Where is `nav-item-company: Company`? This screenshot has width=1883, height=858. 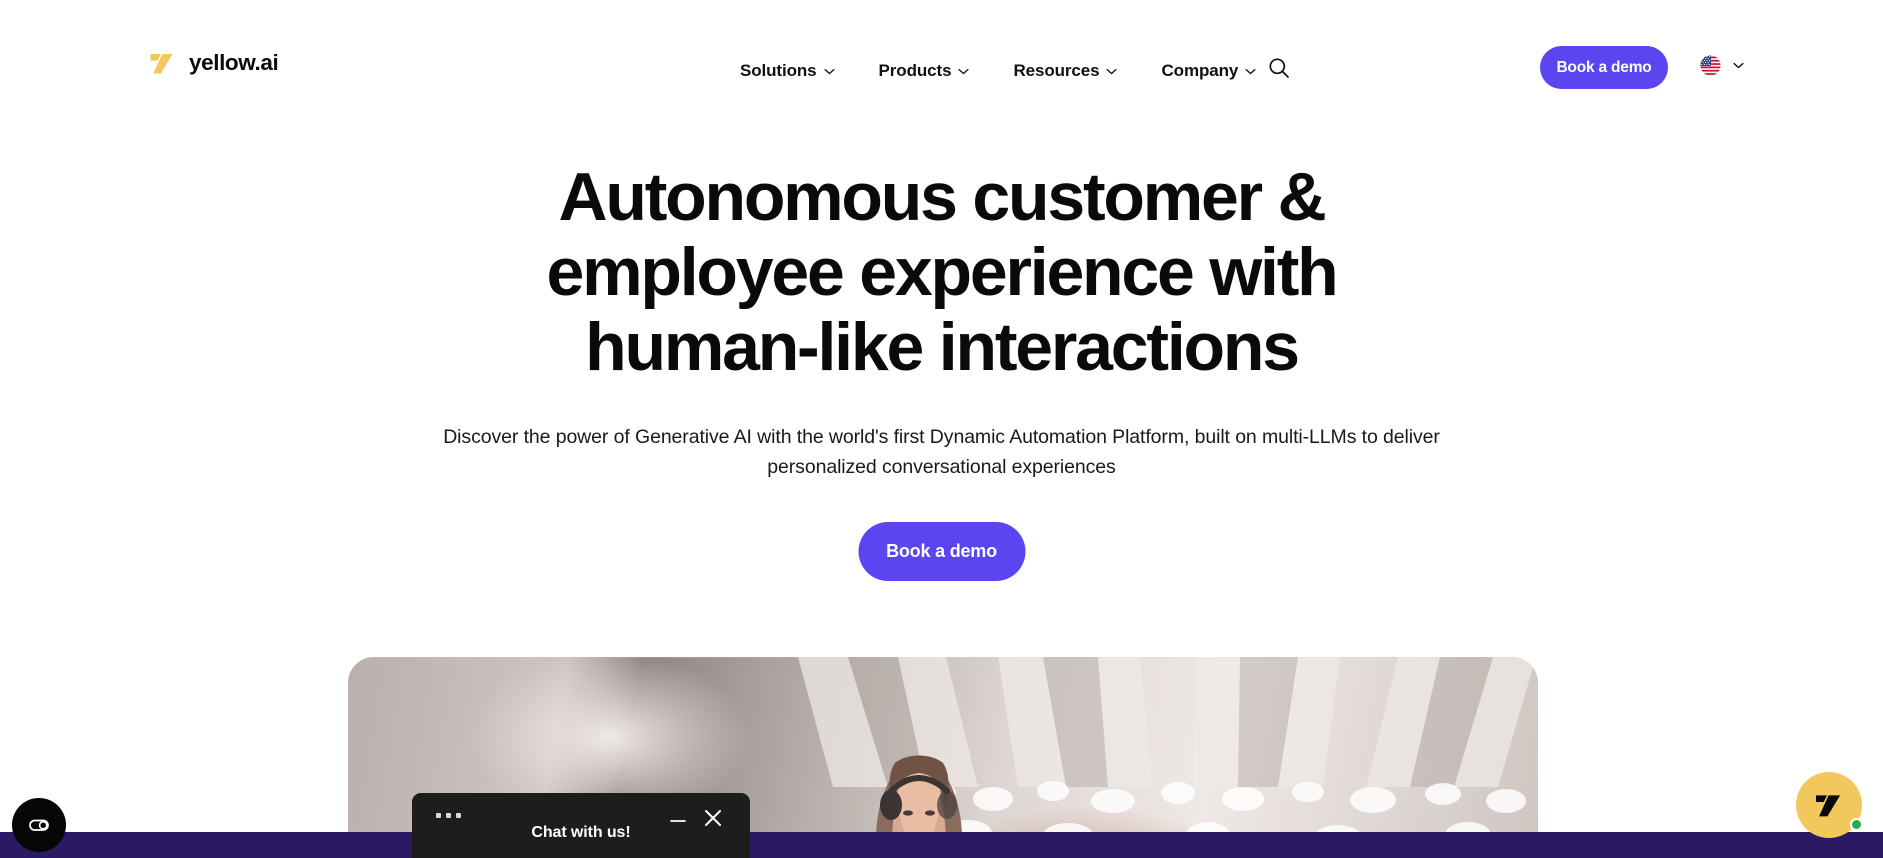 nav-item-company: Company is located at coordinates (1208, 71).